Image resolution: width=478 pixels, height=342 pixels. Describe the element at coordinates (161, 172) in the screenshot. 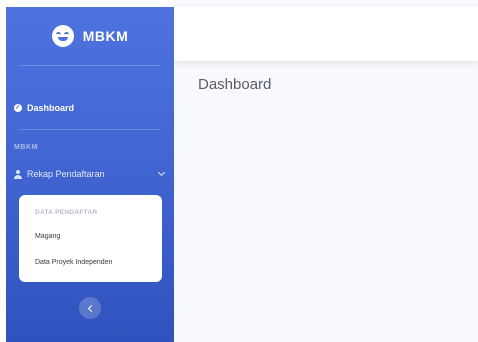

I see `chevron-down-icon` at that location.